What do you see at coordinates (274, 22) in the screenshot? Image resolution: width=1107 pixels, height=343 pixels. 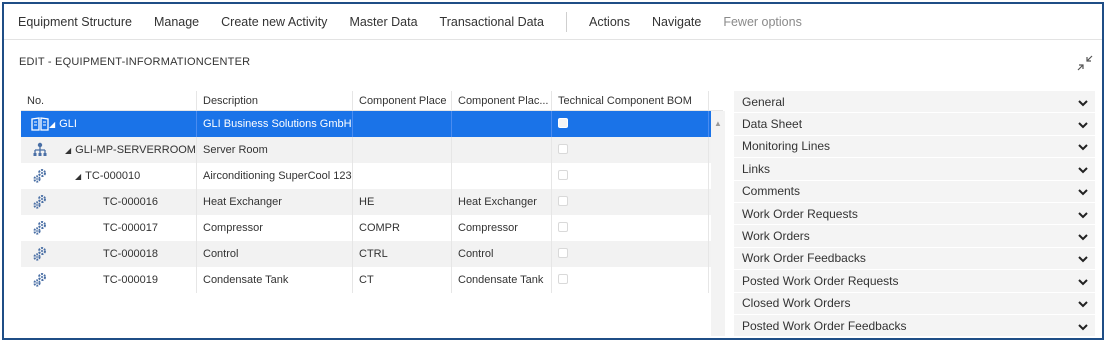 I see `menu-create-new-activity: Create new Activity` at bounding box center [274, 22].